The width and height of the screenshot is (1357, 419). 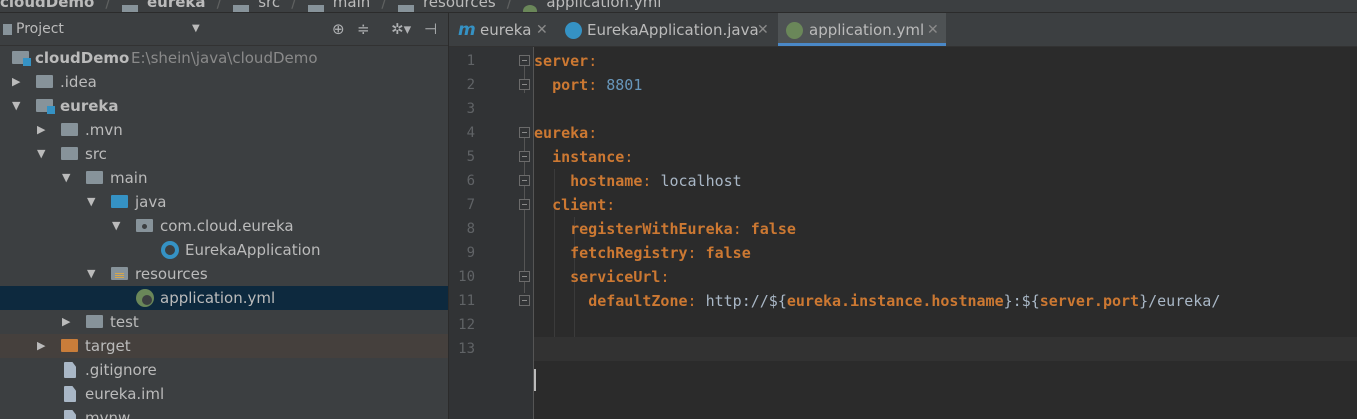 What do you see at coordinates (470, 133) in the screenshot?
I see `line-number: 4` at bounding box center [470, 133].